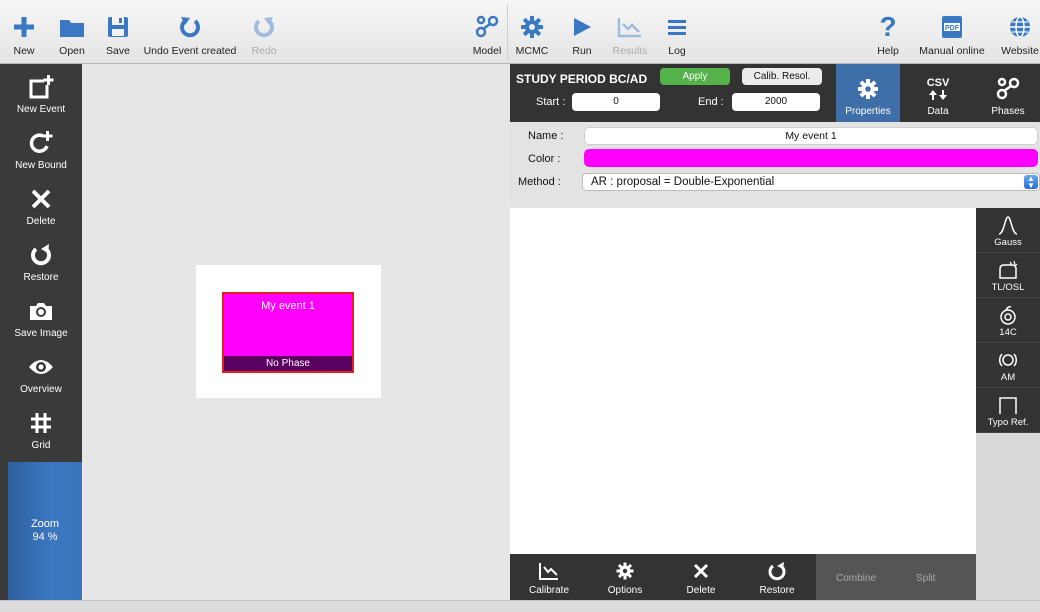 The height and width of the screenshot is (612, 1040). What do you see at coordinates (1008, 287) in the screenshot?
I see `tlosl-label: TL/OSL` at bounding box center [1008, 287].